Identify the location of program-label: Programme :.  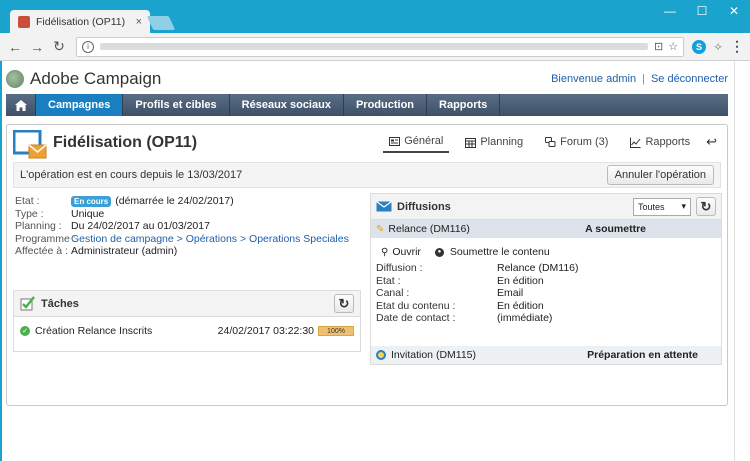
(45, 238).